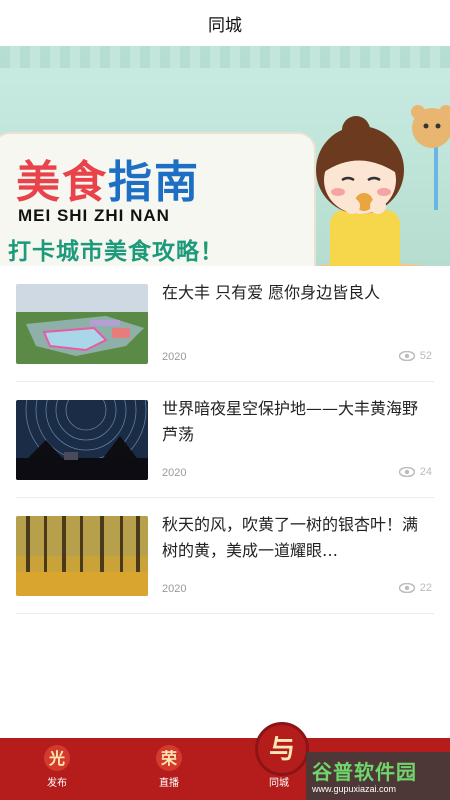  I want to click on view-count: 24, so click(415, 472).